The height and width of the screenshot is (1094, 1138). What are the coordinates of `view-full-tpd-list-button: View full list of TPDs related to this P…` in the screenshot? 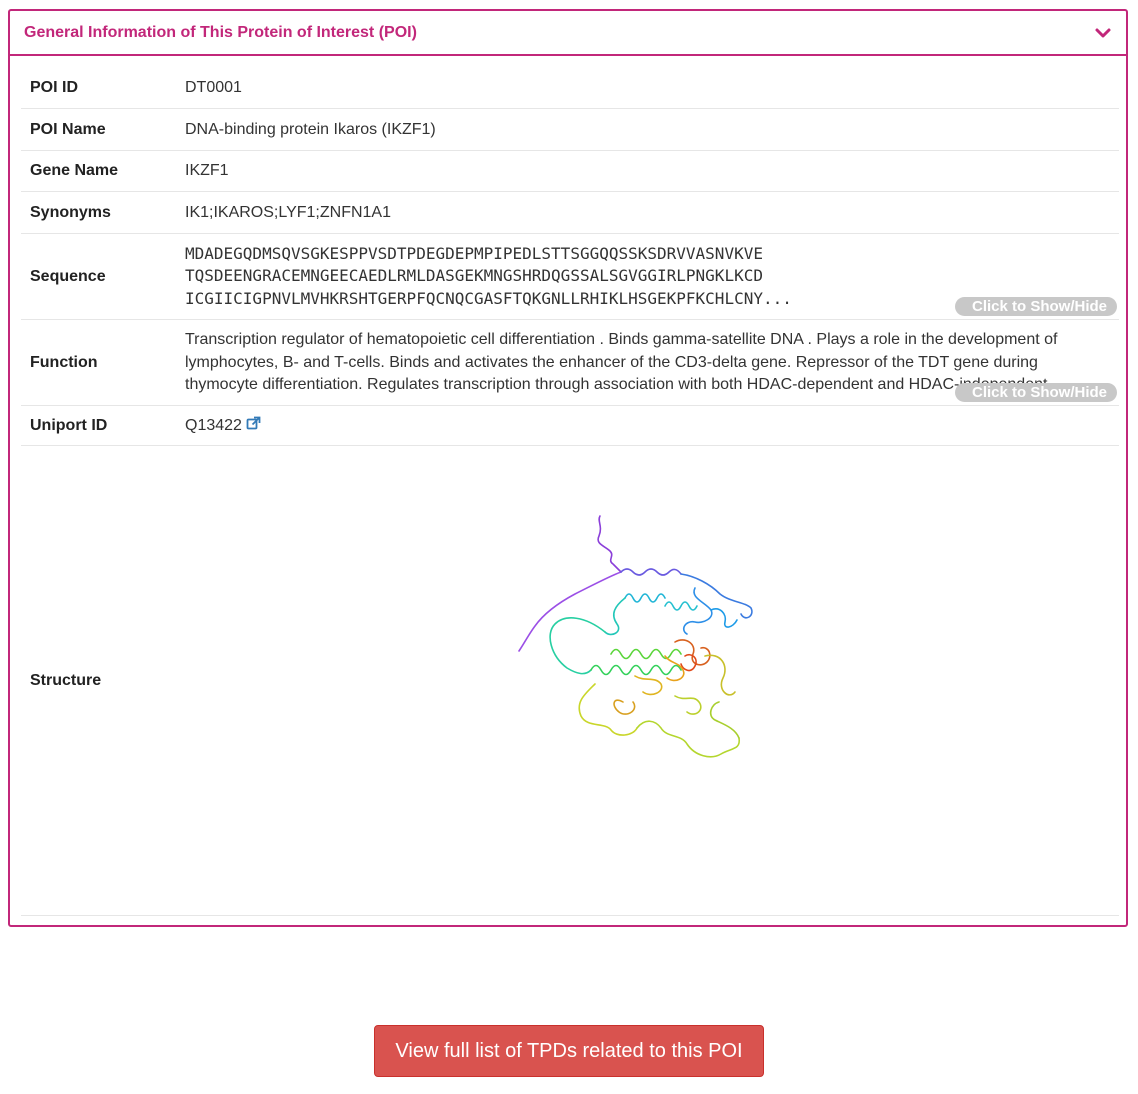 It's located at (569, 1051).